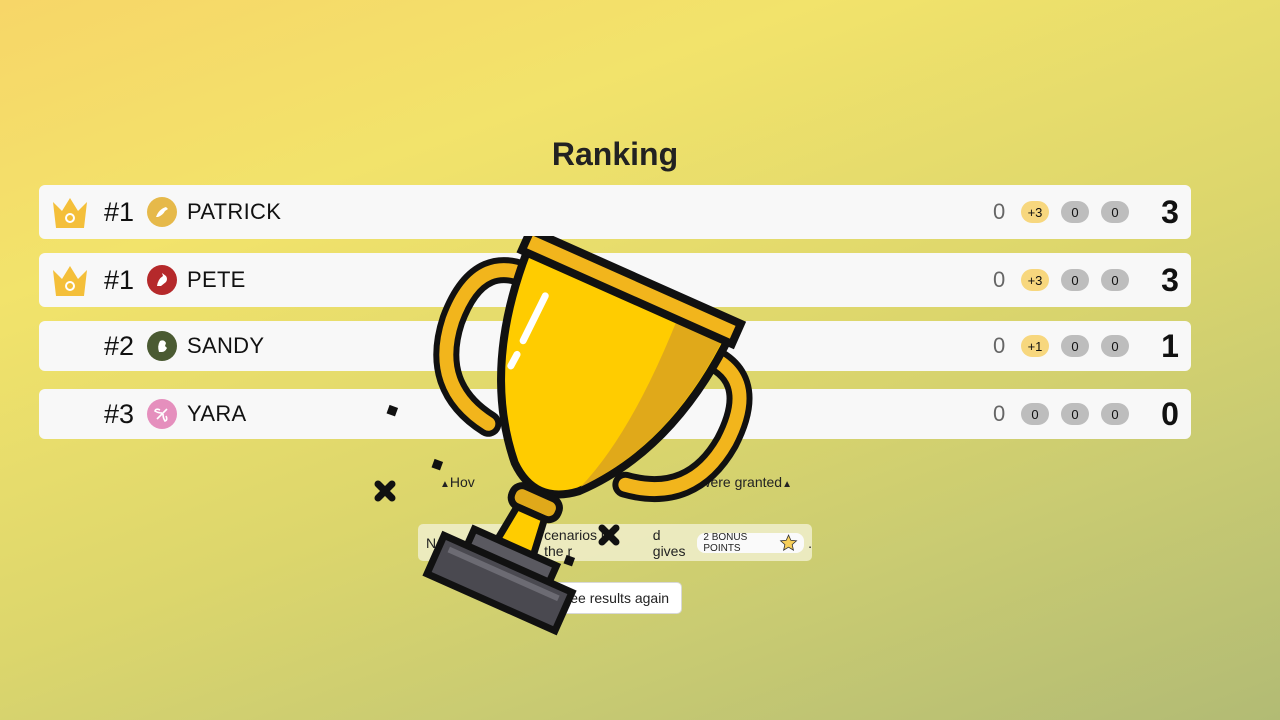 This screenshot has height=720, width=1280. What do you see at coordinates (226, 345) in the screenshot?
I see `player-name: SANDY` at bounding box center [226, 345].